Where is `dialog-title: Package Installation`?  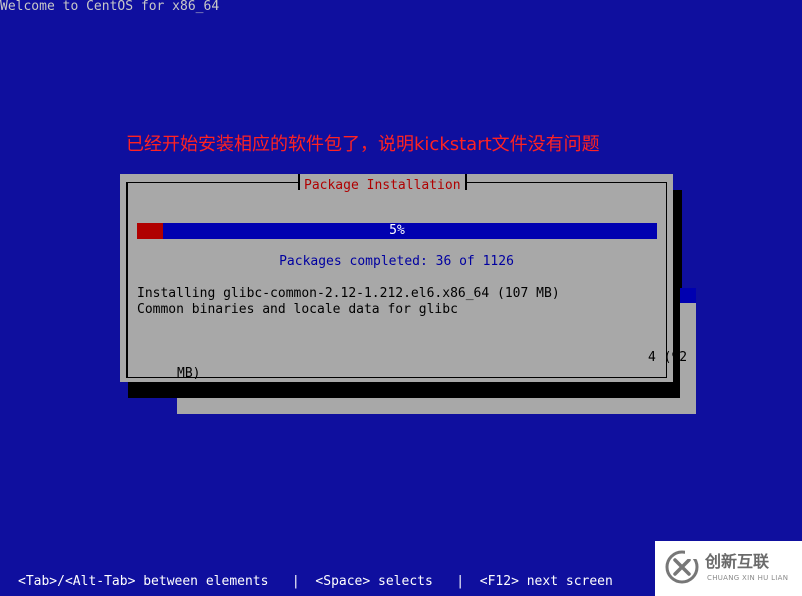
dialog-title: Package Installation is located at coordinates (382, 185).